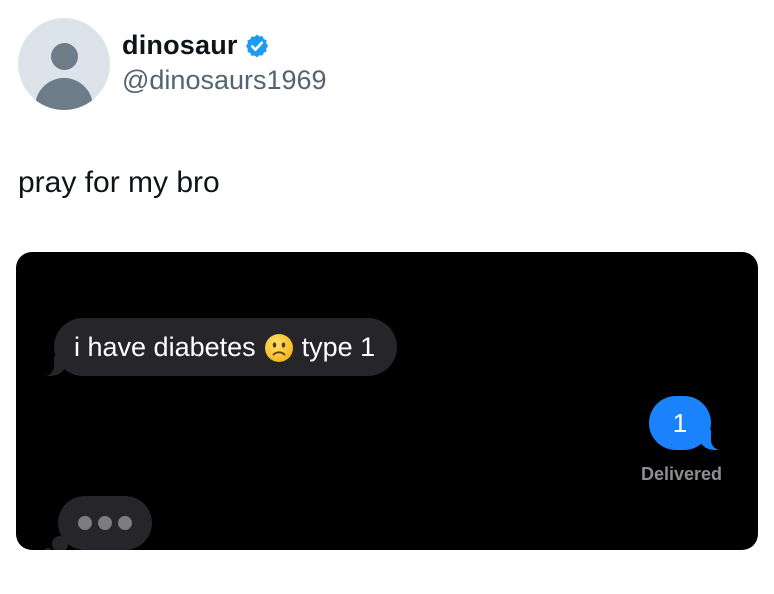 The width and height of the screenshot is (774, 594). I want to click on avatar, so click(64, 64).